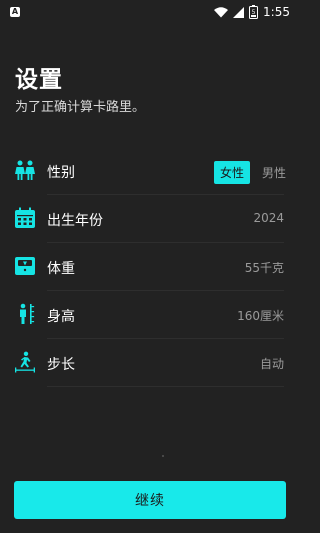 This screenshot has width=320, height=533. I want to click on battery-level: 5, so click(254, 12).